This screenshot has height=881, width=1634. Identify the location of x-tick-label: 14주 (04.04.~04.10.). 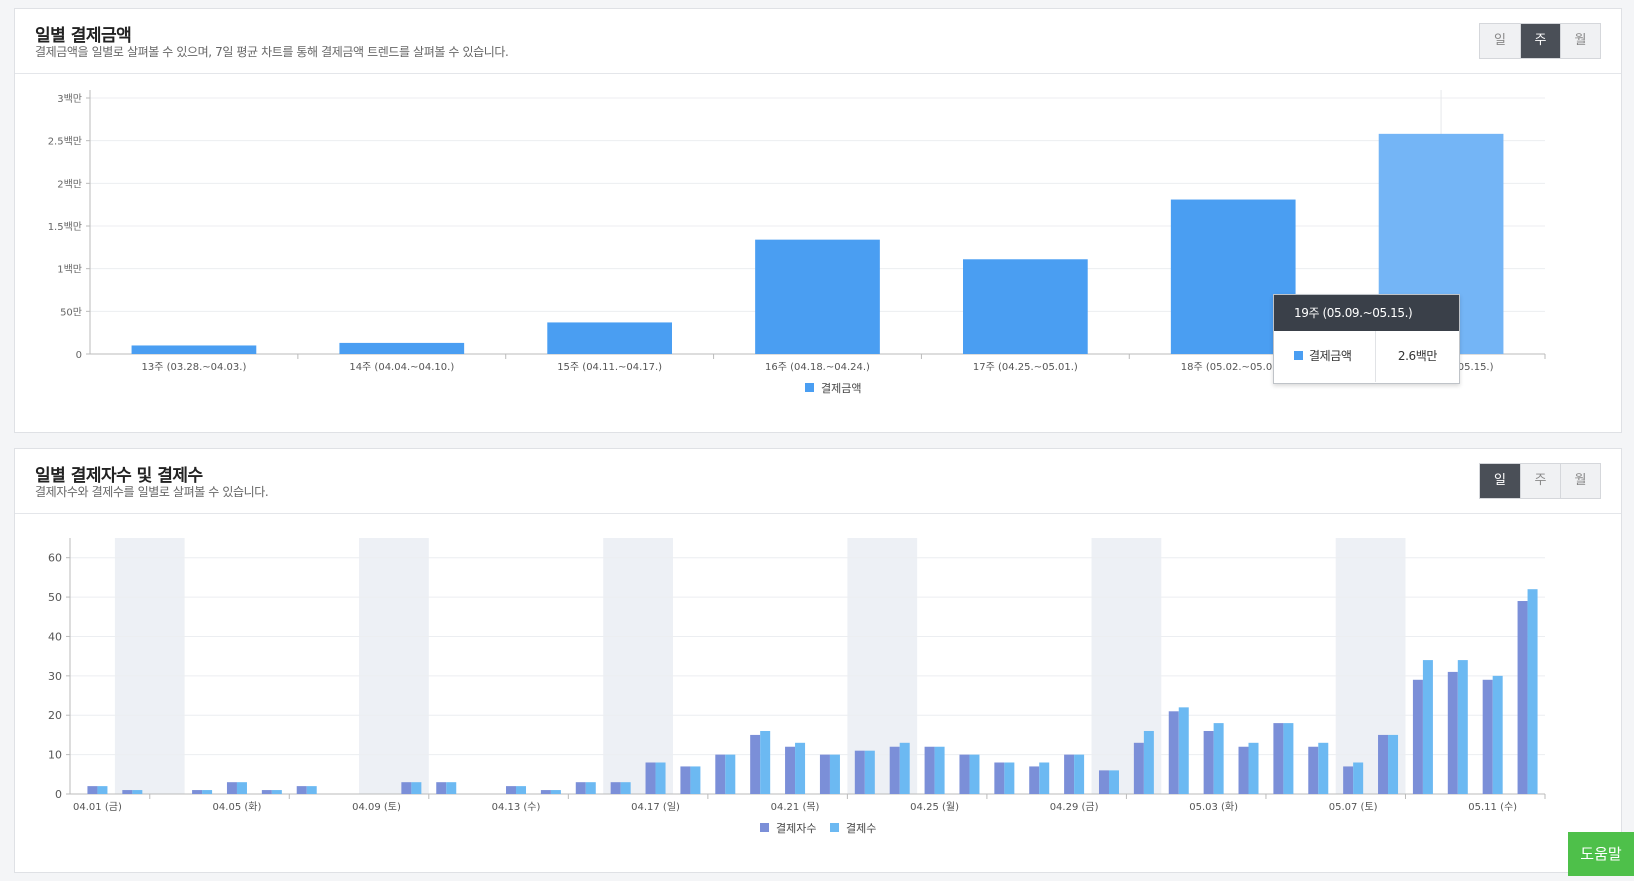
(401, 367).